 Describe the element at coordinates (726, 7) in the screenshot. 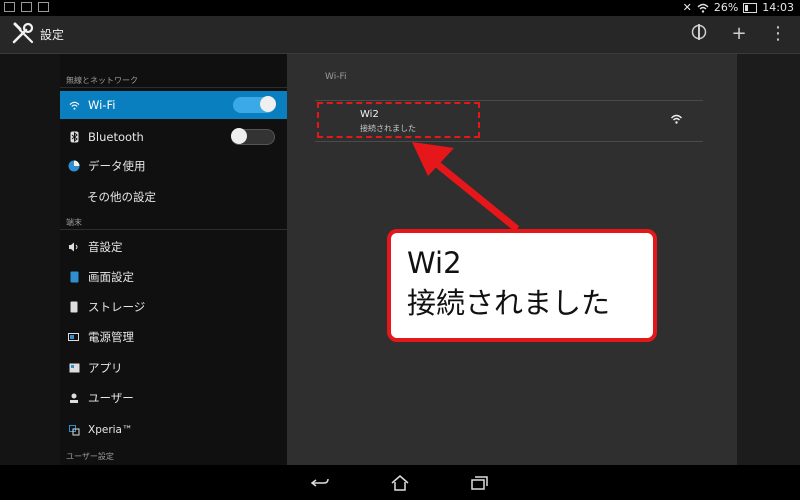

I see `battery-percent: 26%` at that location.